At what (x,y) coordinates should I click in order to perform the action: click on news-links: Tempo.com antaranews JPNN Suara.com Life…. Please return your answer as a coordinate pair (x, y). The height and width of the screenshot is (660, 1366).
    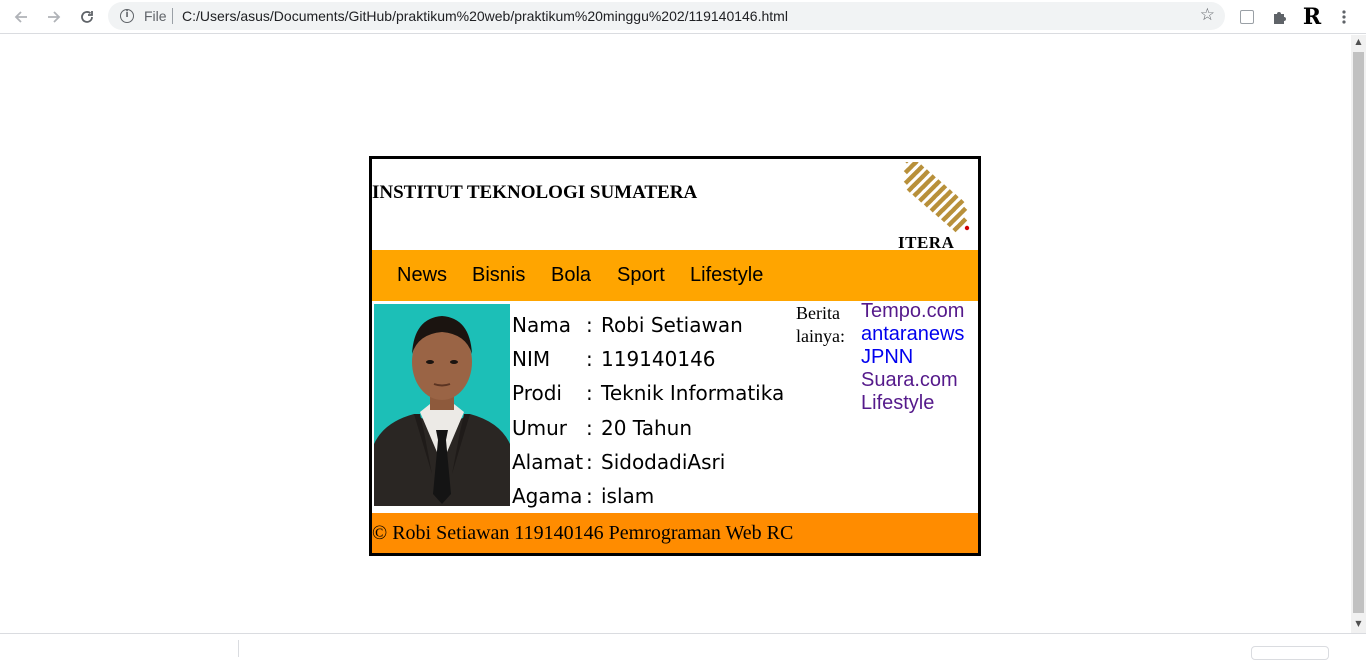
    Looking at the image, I should click on (912, 357).